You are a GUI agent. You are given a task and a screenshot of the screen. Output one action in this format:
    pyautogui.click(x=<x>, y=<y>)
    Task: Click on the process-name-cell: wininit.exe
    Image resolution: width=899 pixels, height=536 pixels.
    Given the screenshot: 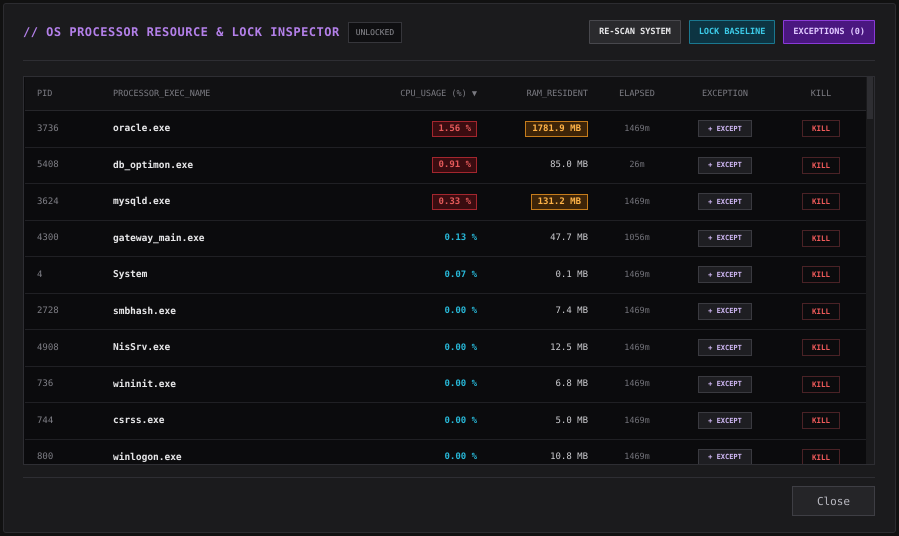 What is the action you would take?
    pyautogui.click(x=144, y=384)
    